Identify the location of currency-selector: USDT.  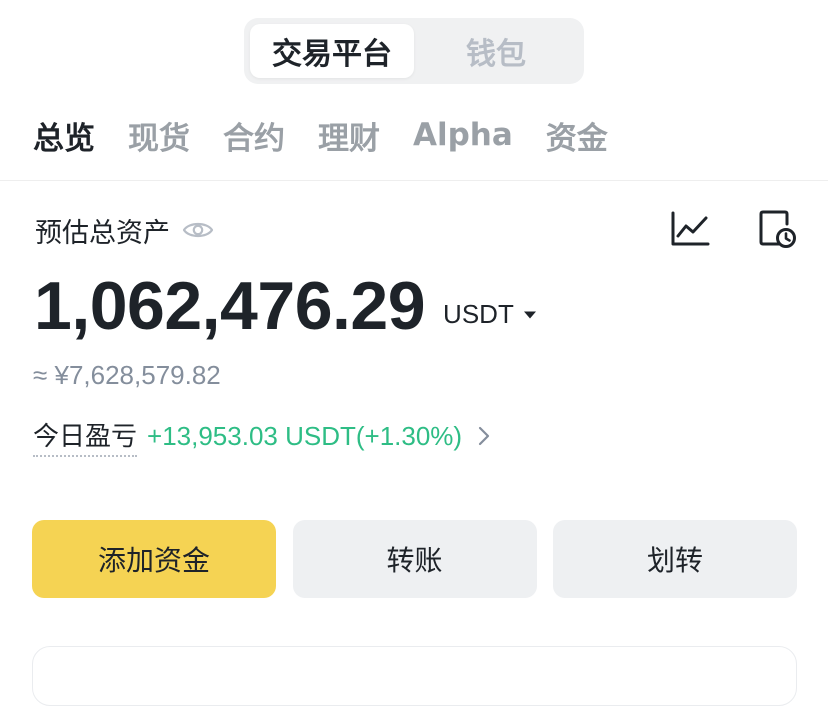
(490, 314).